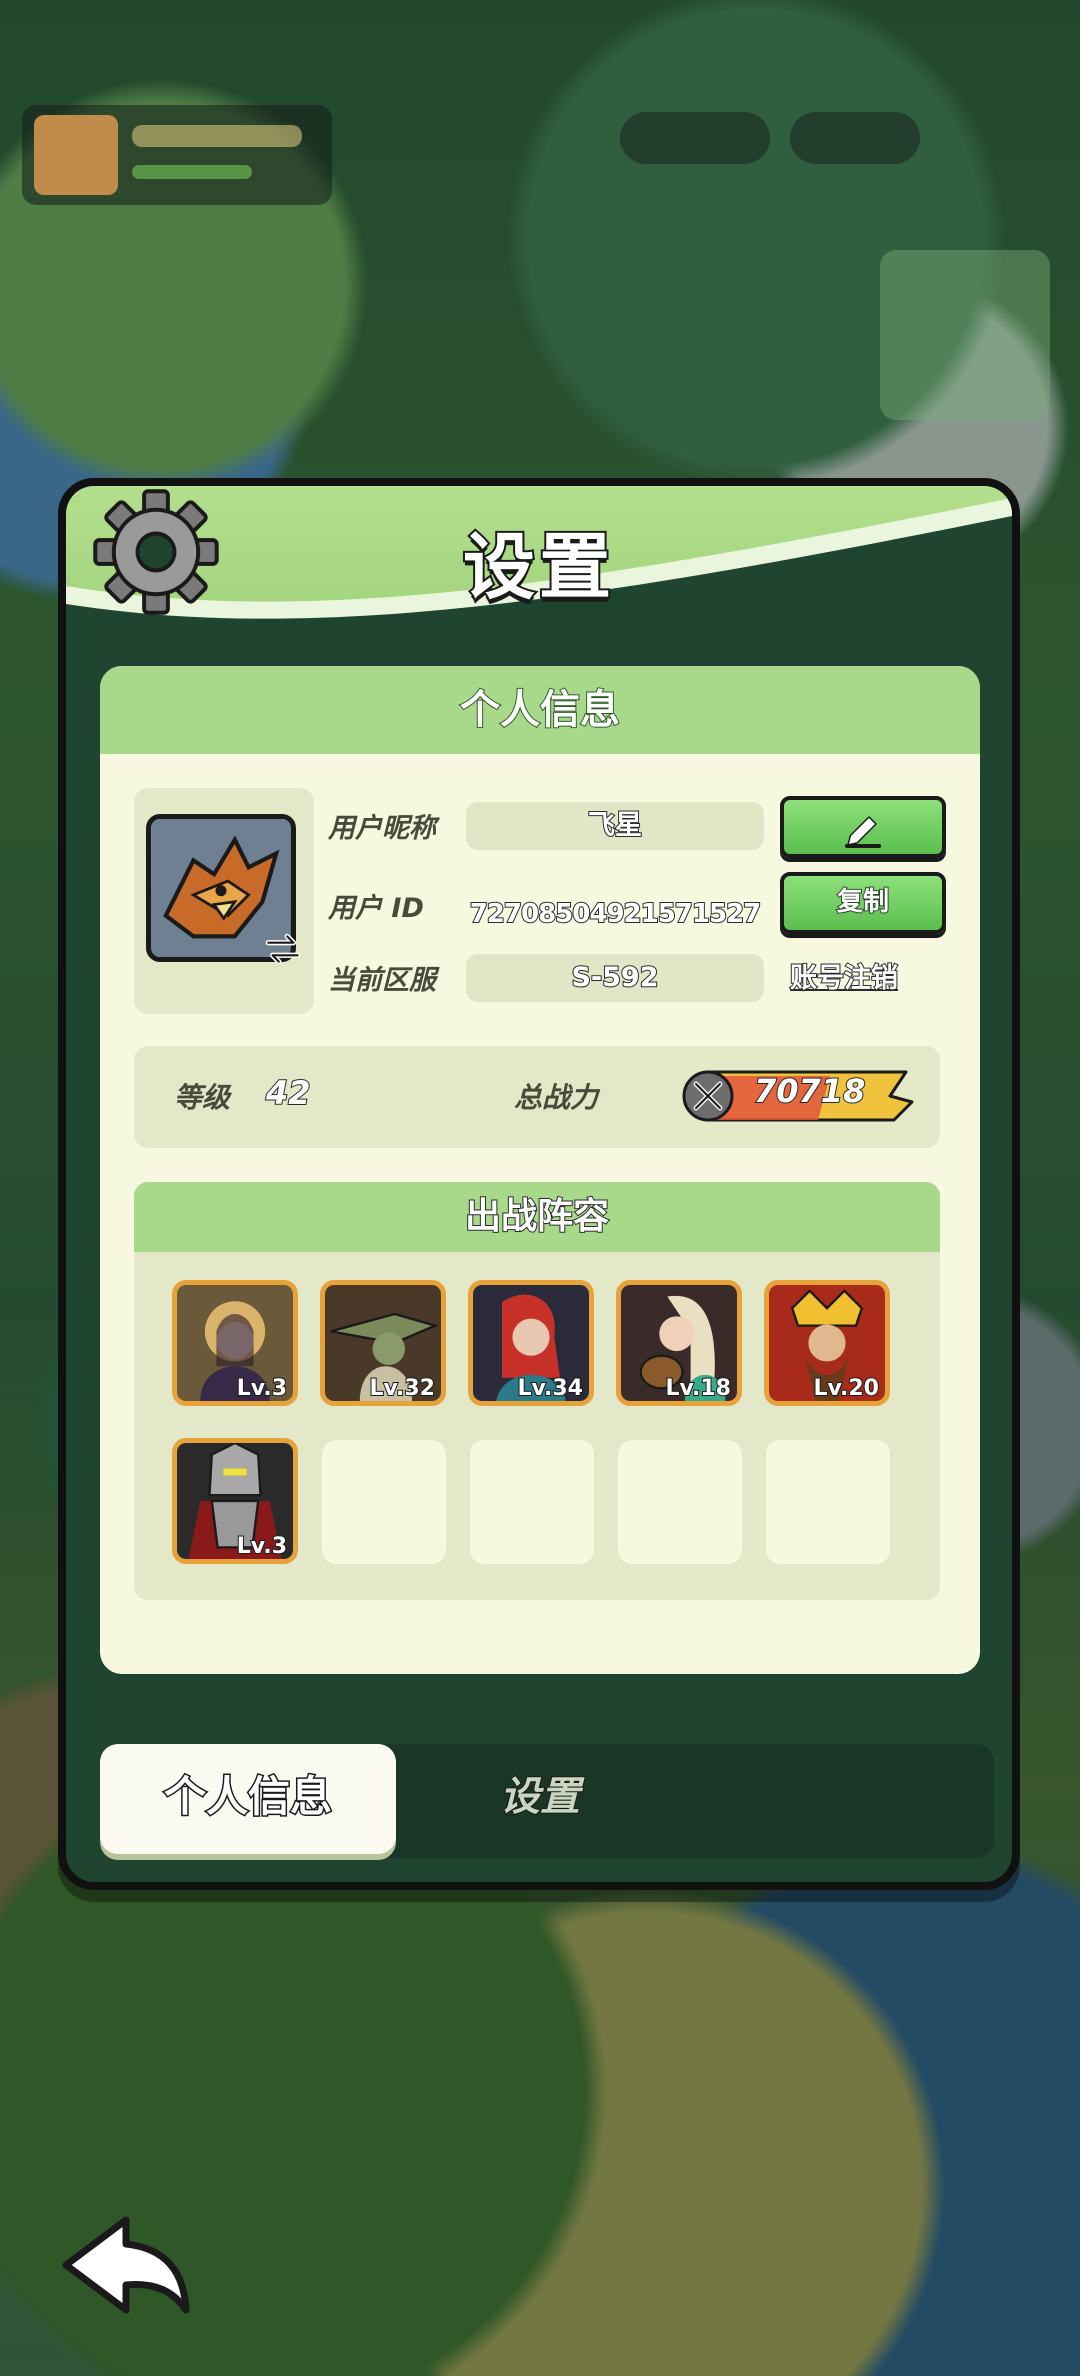  I want to click on level-label: 等级, so click(202, 1097).